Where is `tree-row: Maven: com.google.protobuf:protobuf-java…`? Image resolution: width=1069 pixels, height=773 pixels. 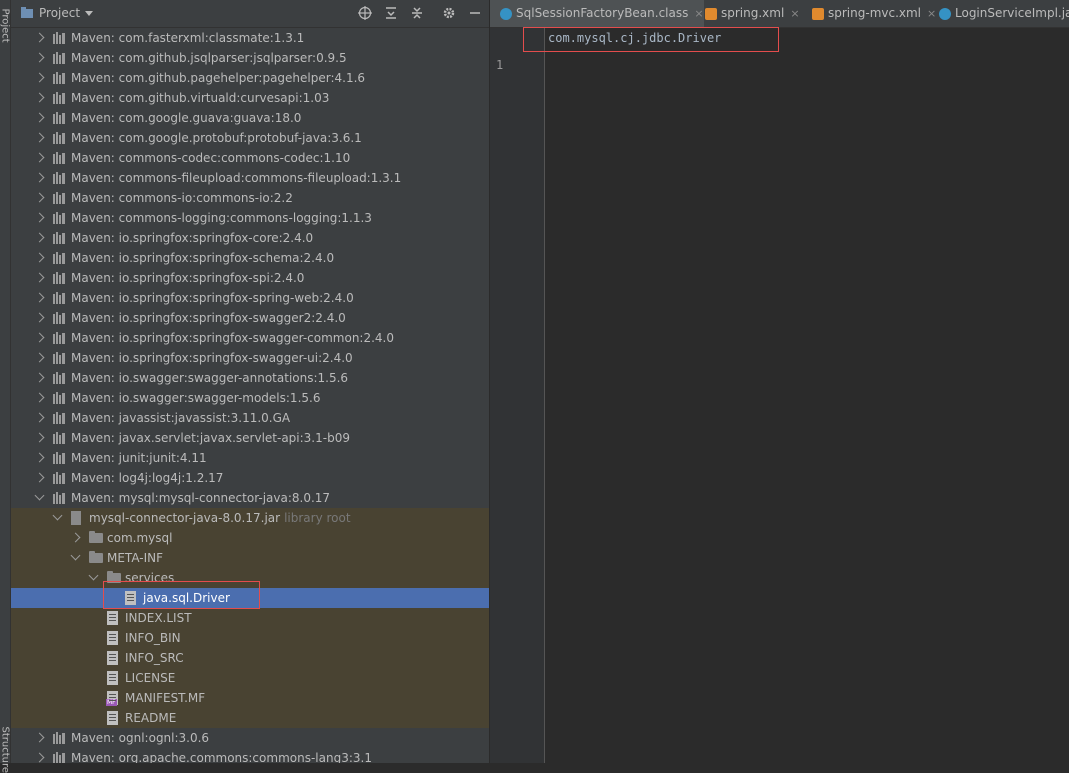 tree-row: Maven: com.google.protobuf:protobuf-java… is located at coordinates (250, 138).